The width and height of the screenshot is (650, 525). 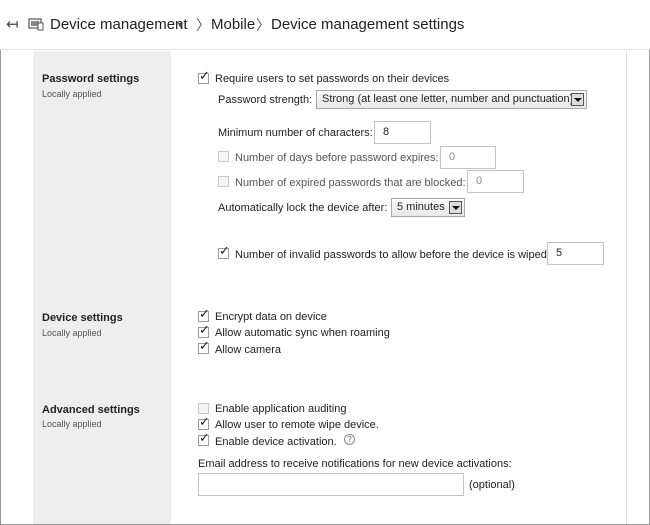 What do you see at coordinates (223, 156) in the screenshot?
I see `password-expire-checkbox` at bounding box center [223, 156].